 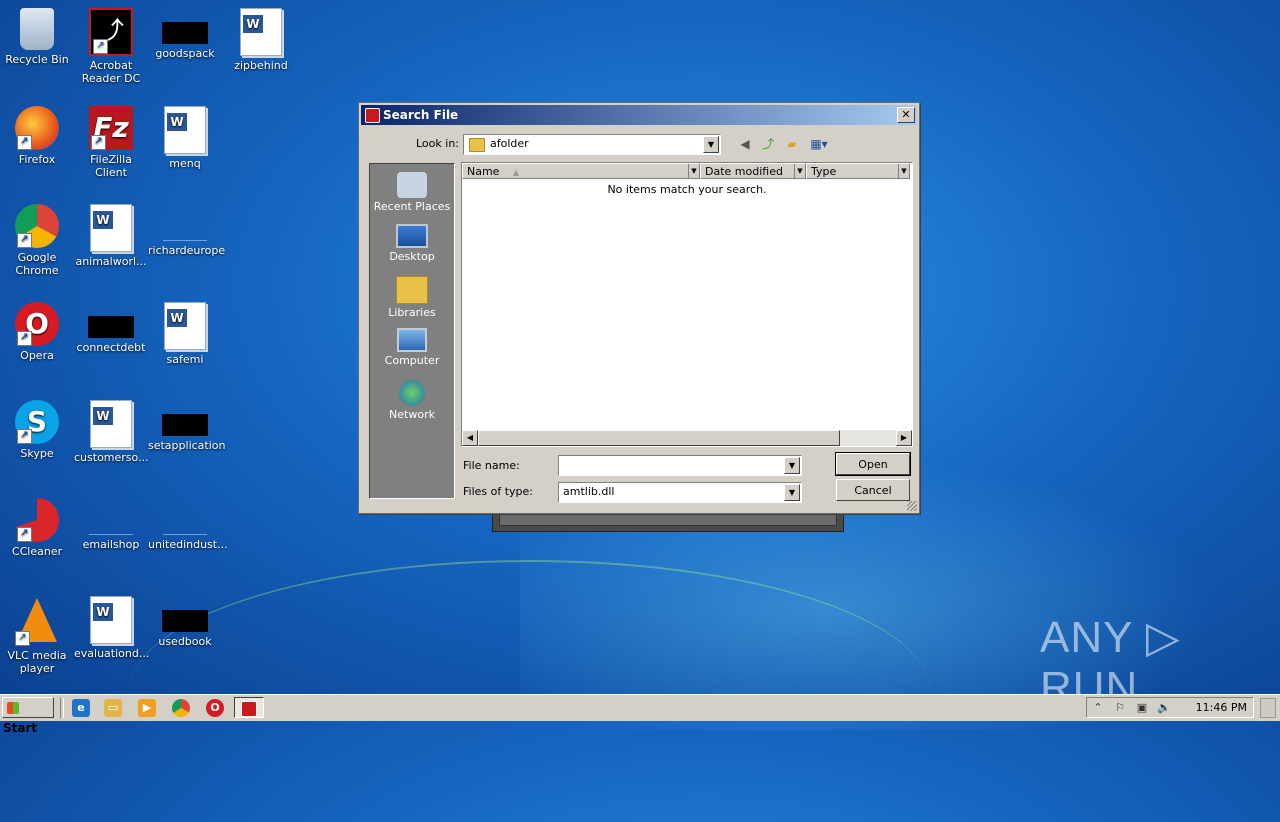 I want to click on desktop-icon-richardeurope: richardeurope, so click(x=186, y=230).